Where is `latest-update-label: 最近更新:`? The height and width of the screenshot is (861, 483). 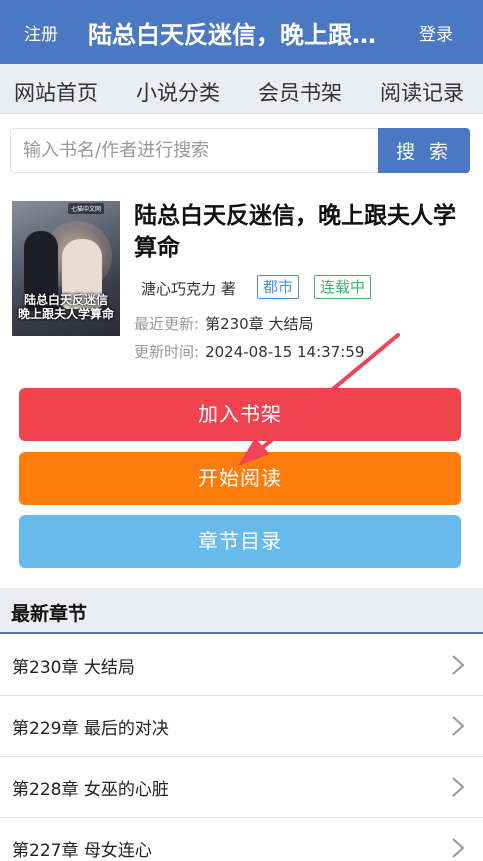
latest-update-label: 最近更新: is located at coordinates (167, 324).